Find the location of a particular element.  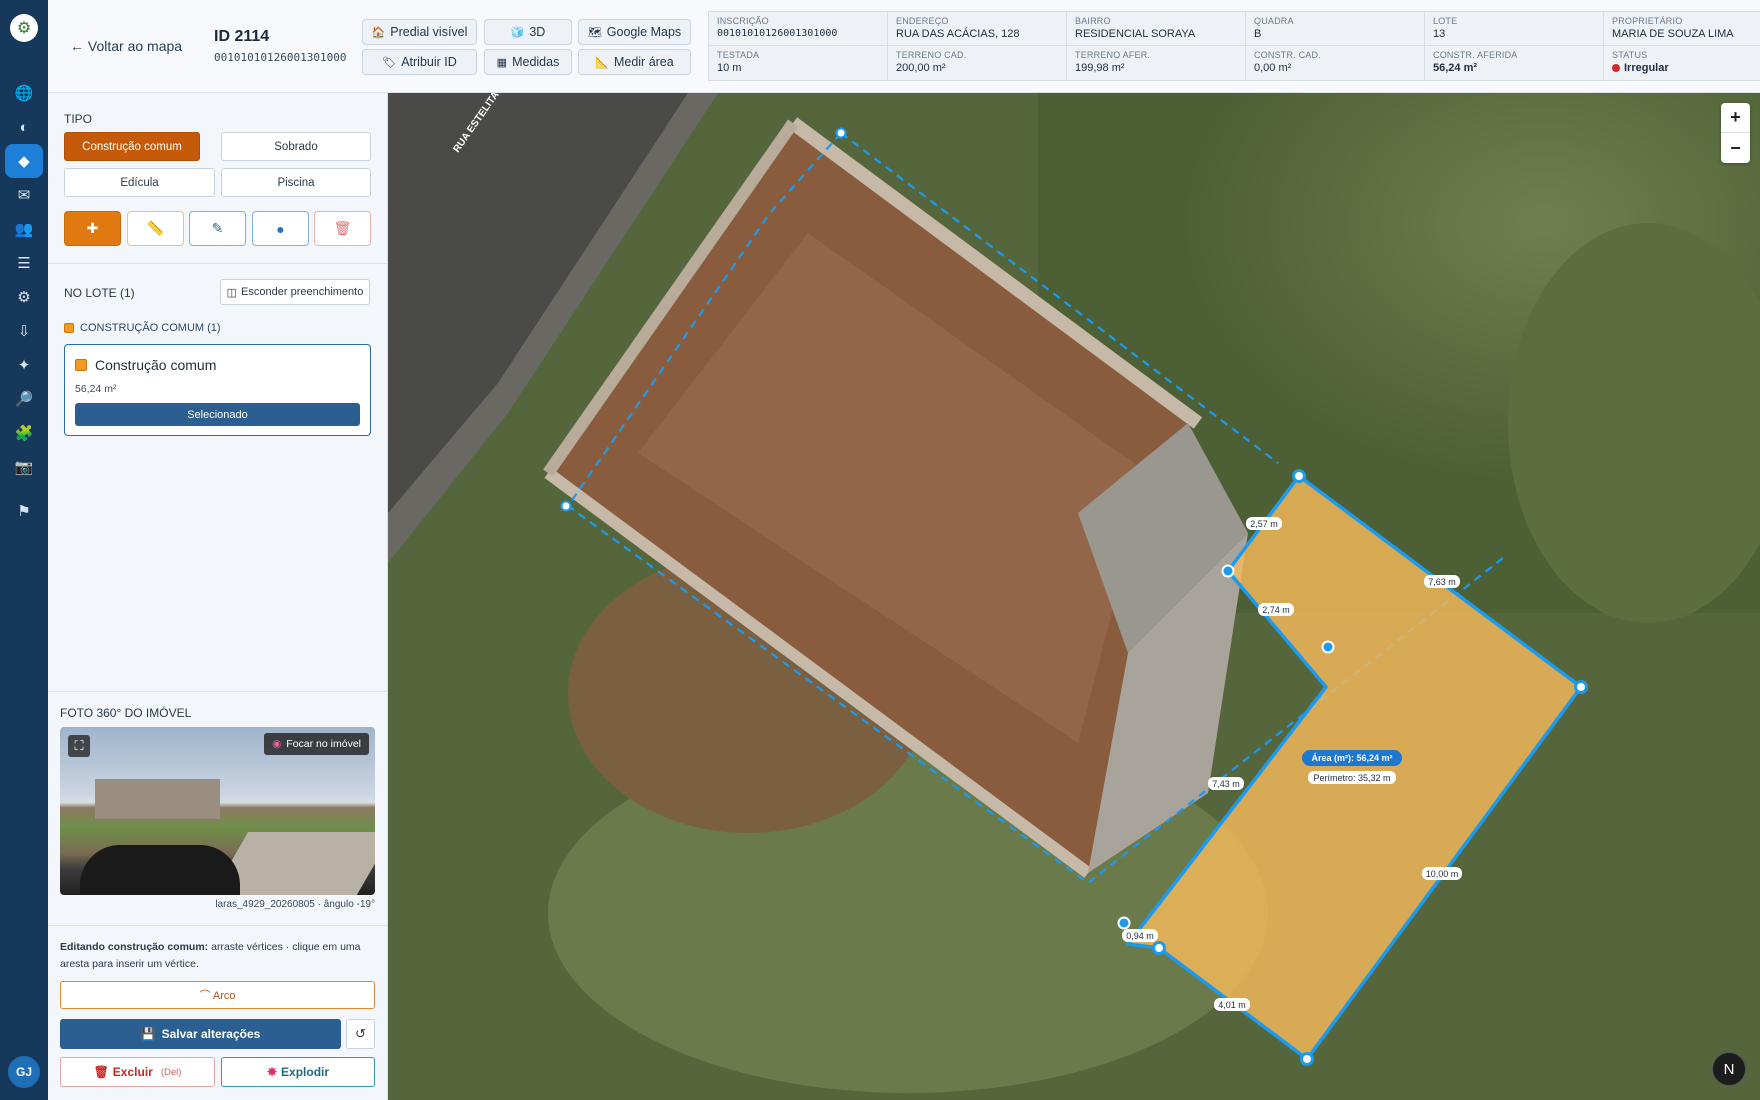

compass-button: N is located at coordinates (1729, 1069).